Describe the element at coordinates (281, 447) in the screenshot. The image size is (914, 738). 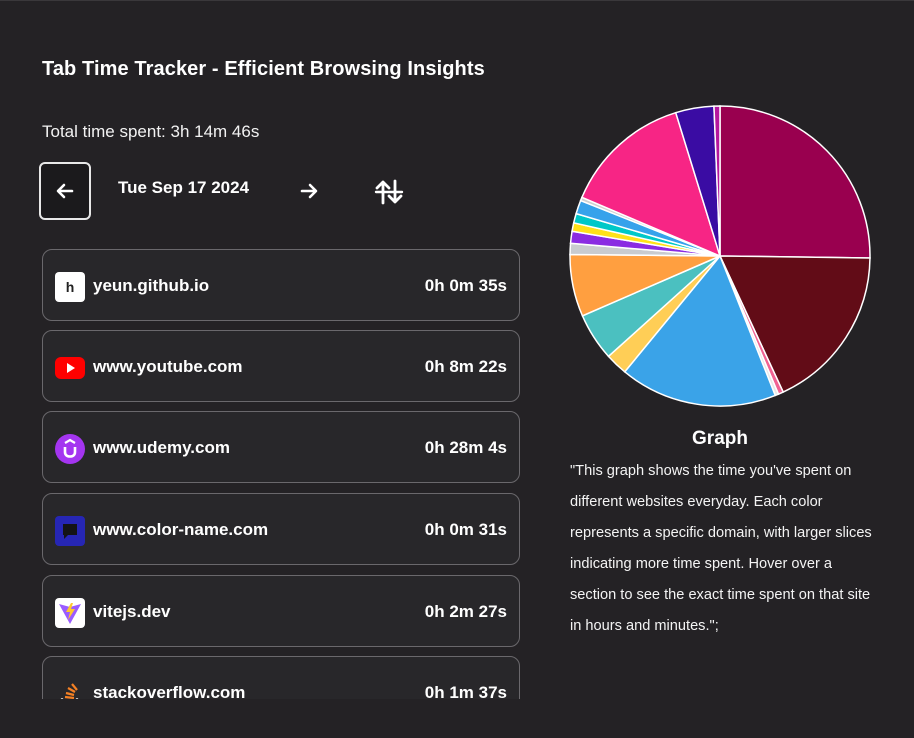
I see `site-row: www.udemy.com 0h 28m 4s` at that location.